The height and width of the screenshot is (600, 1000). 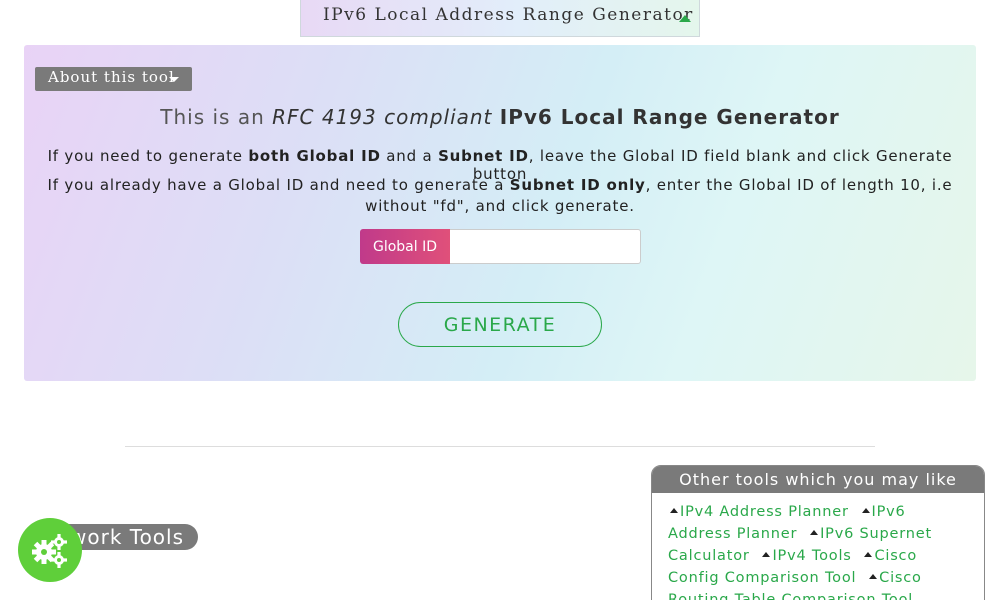 I want to click on about-tool-dropdown: About this tool, so click(x=113, y=79).